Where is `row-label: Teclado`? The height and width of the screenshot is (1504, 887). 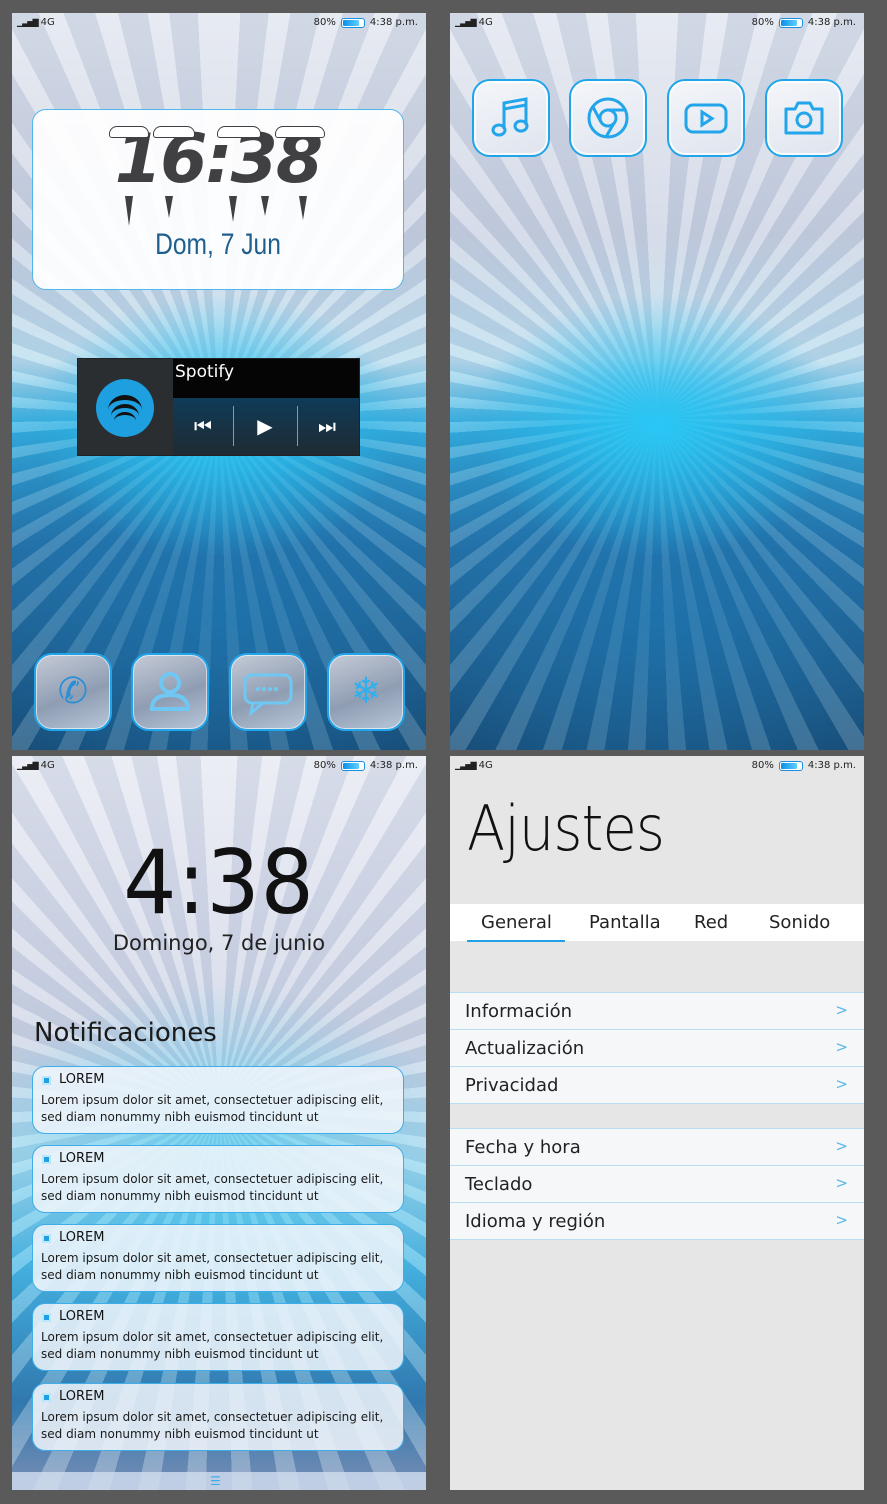
row-label: Teclado is located at coordinates (499, 1184).